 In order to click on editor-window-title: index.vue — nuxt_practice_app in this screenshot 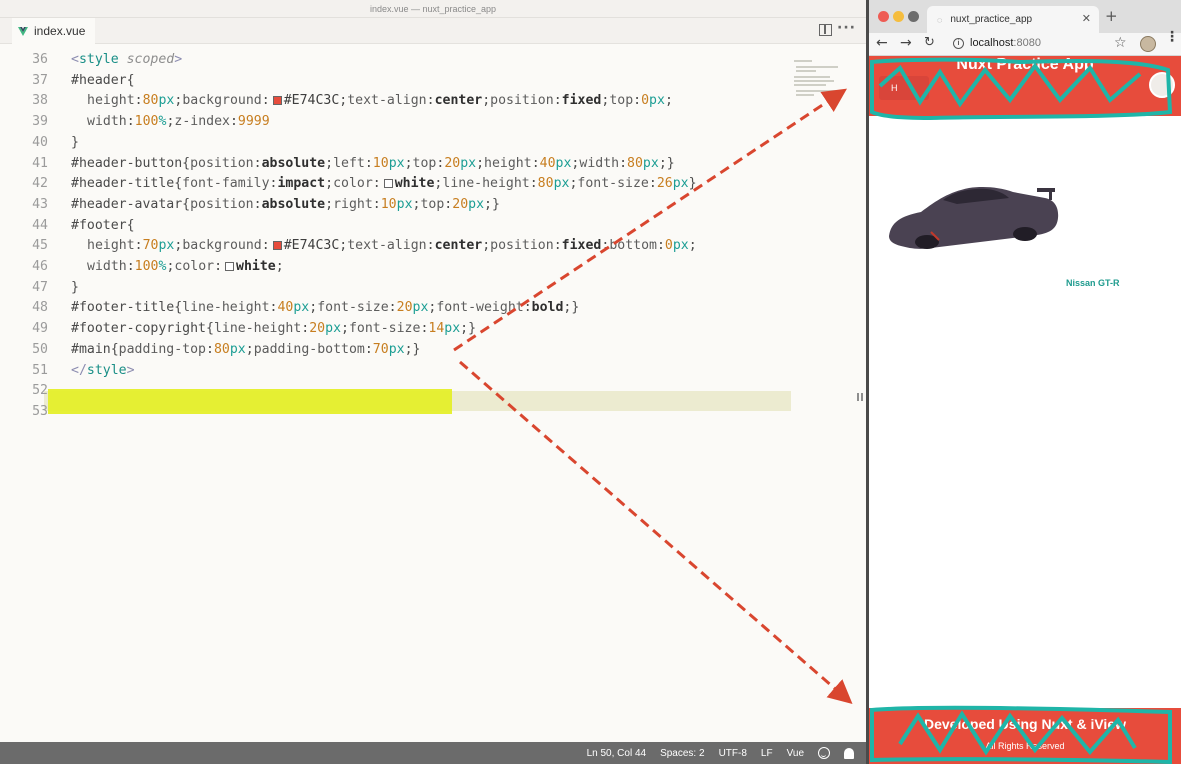, I will do `click(433, 9)`.